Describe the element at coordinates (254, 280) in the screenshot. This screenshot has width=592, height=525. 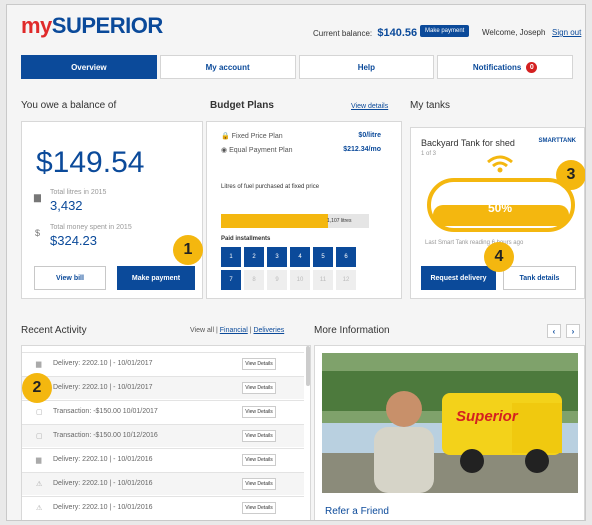
I see `installment-cell: 8` at that location.